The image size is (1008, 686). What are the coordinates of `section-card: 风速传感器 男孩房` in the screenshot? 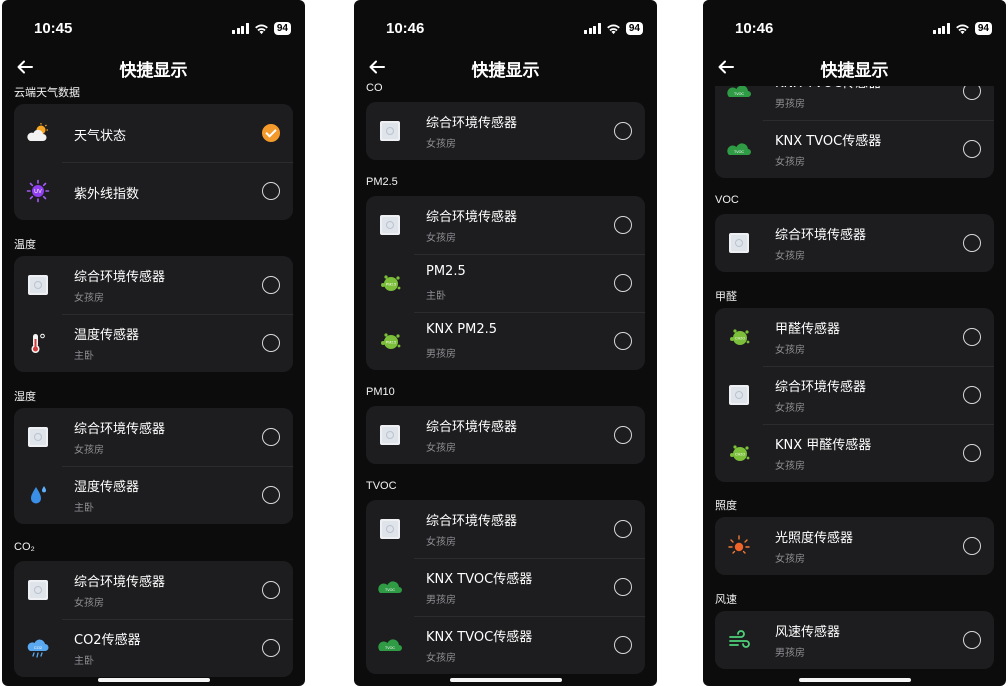 It's located at (854, 640).